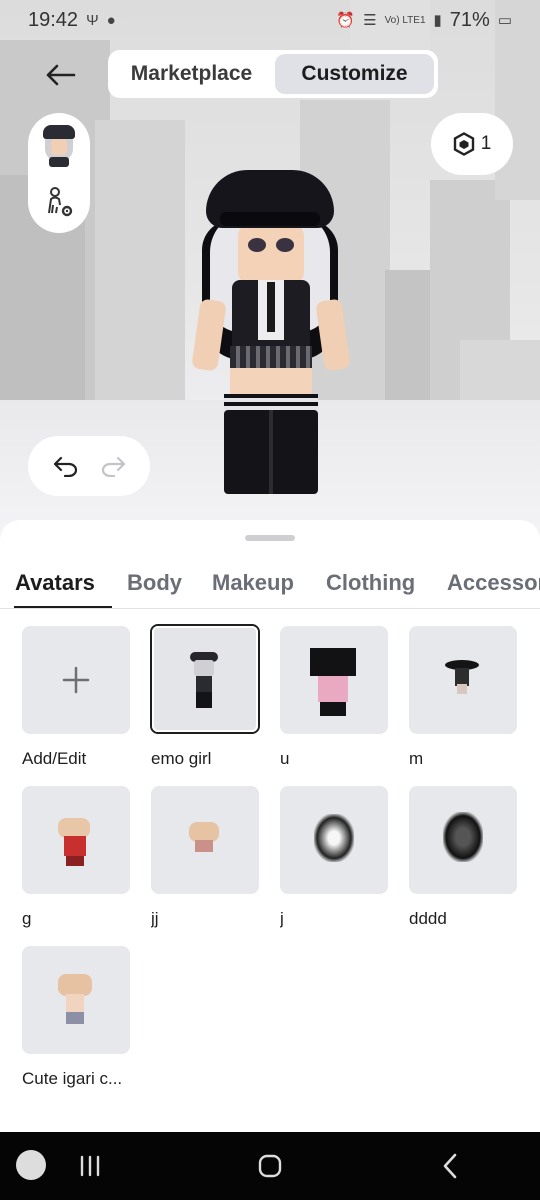  What do you see at coordinates (59, 173) in the screenshot?
I see `avatar-side-panel` at bounding box center [59, 173].